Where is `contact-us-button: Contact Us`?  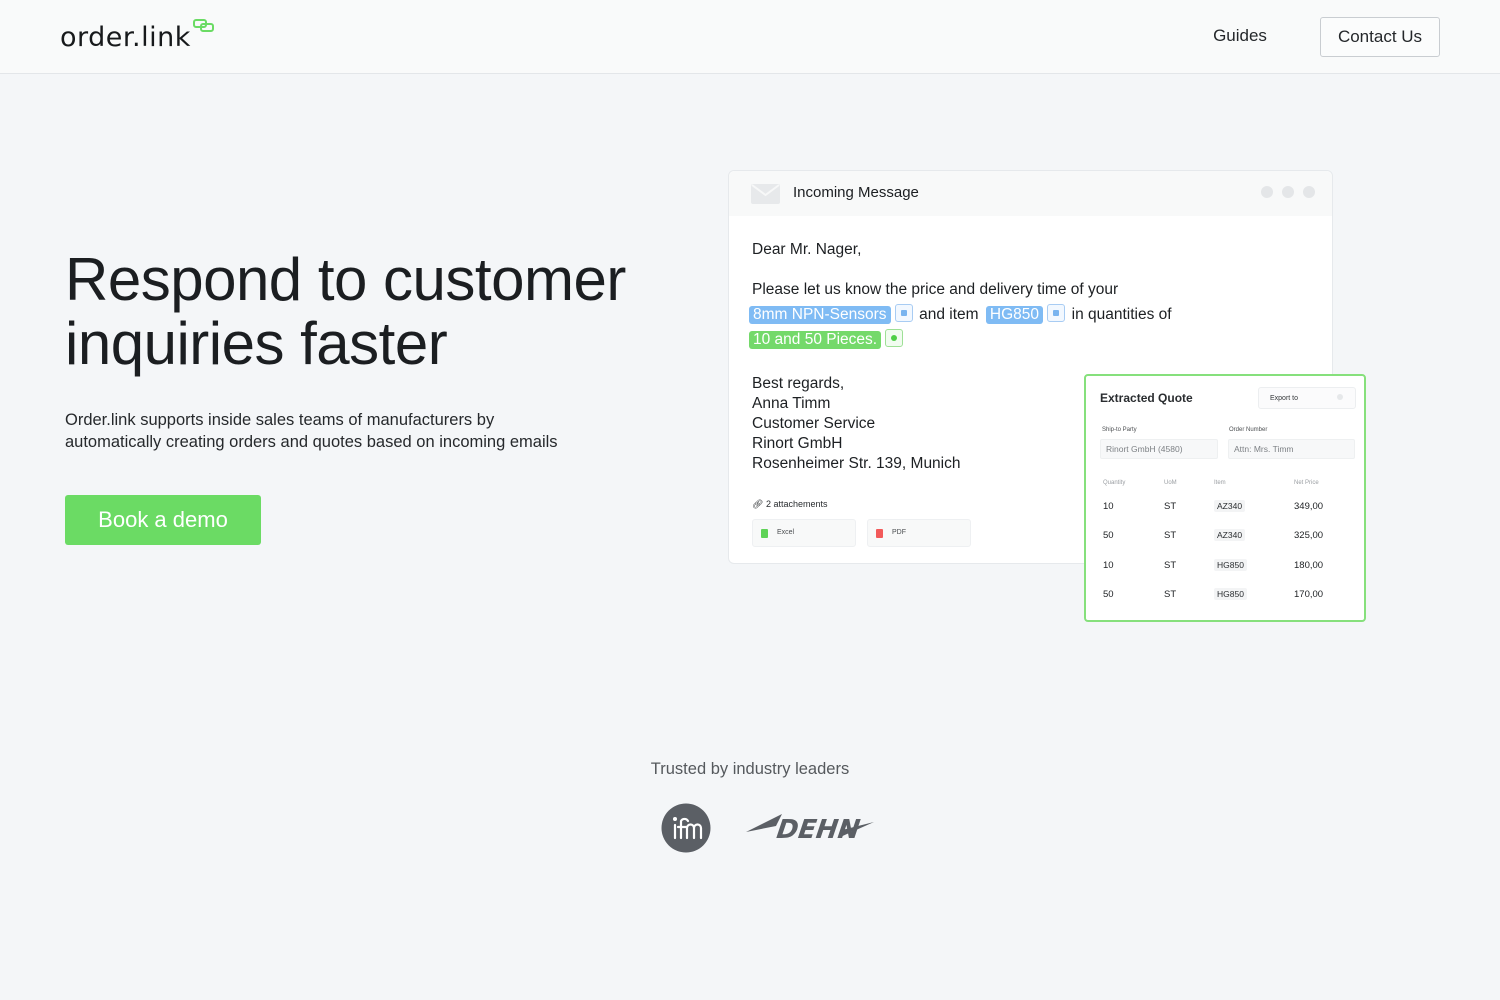 contact-us-button: Contact Us is located at coordinates (1380, 37).